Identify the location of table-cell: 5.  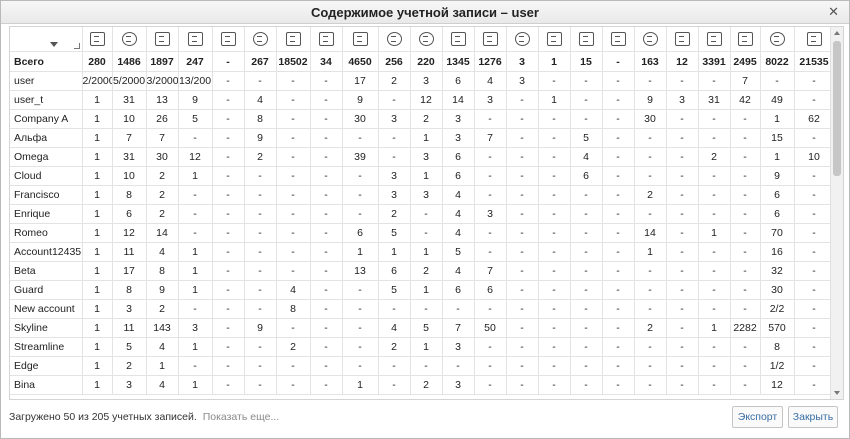
(129, 347).